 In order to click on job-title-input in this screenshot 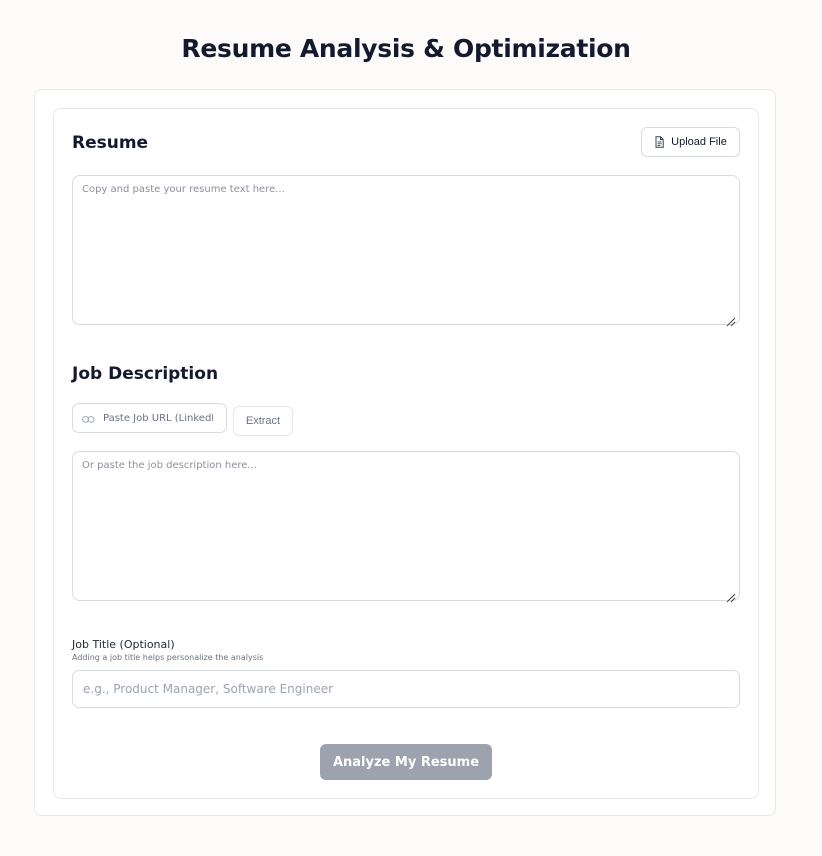, I will do `click(406, 689)`.